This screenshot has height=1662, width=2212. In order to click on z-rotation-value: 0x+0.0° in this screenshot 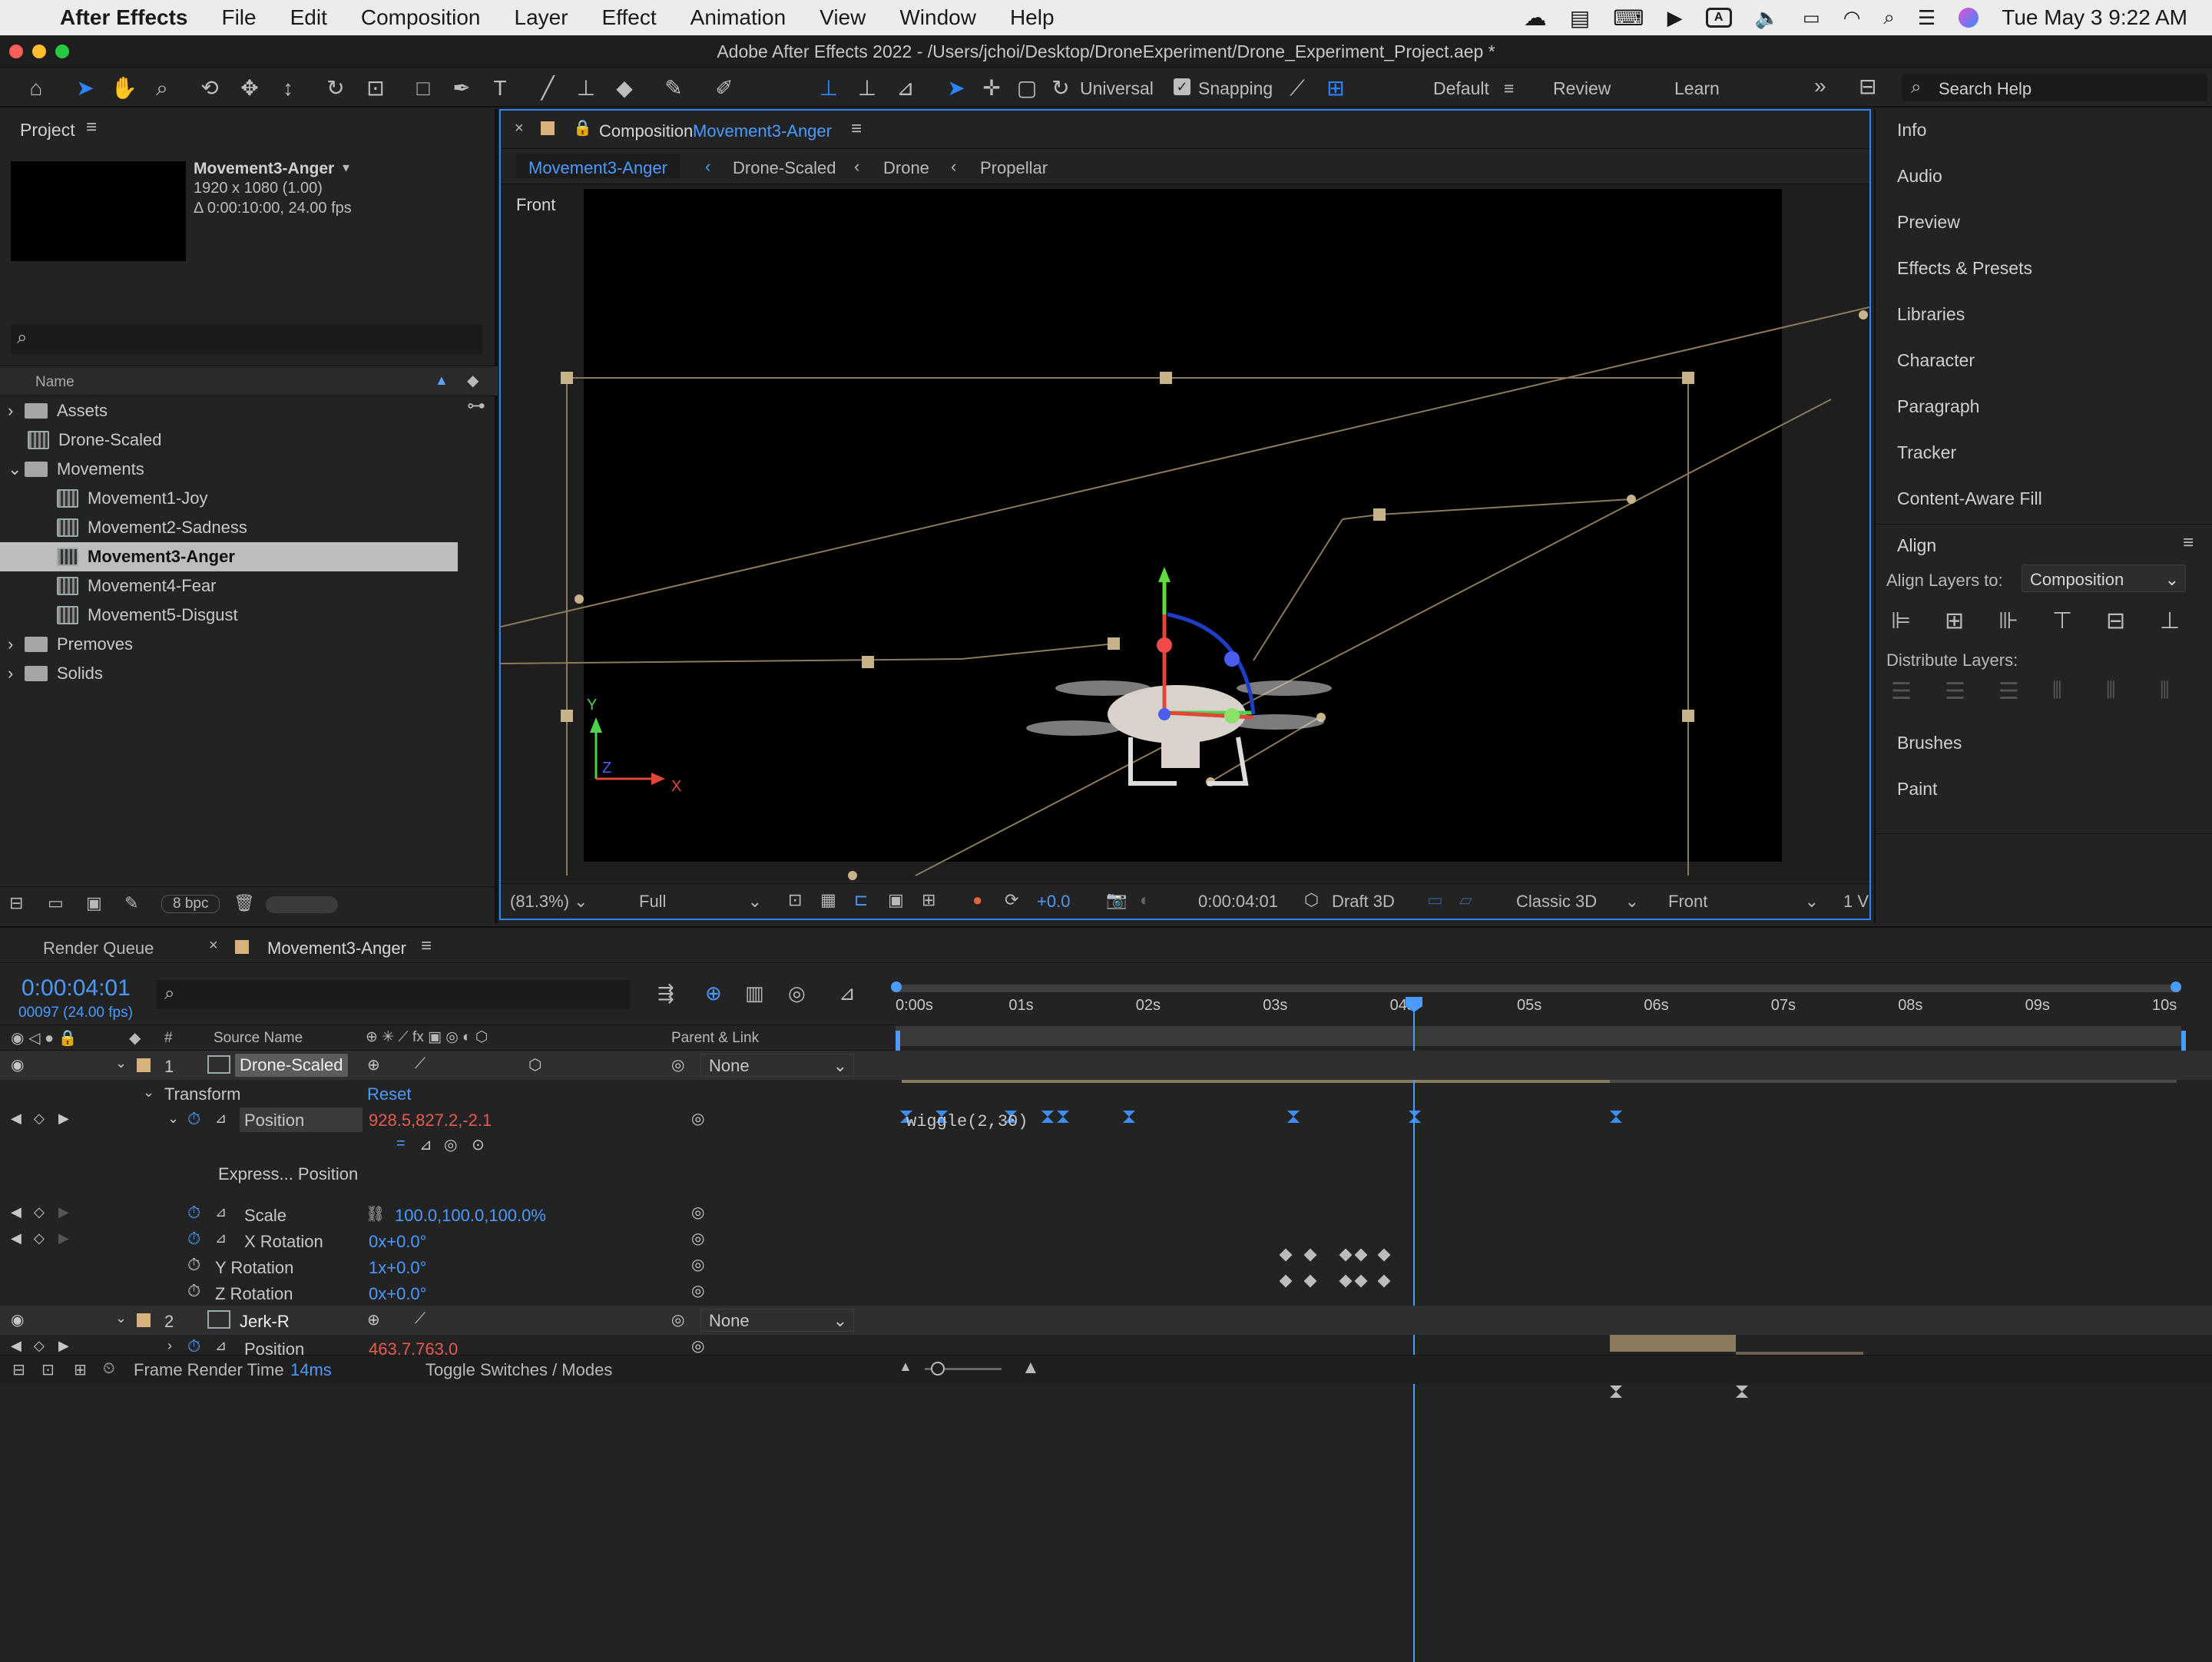, I will do `click(398, 1294)`.